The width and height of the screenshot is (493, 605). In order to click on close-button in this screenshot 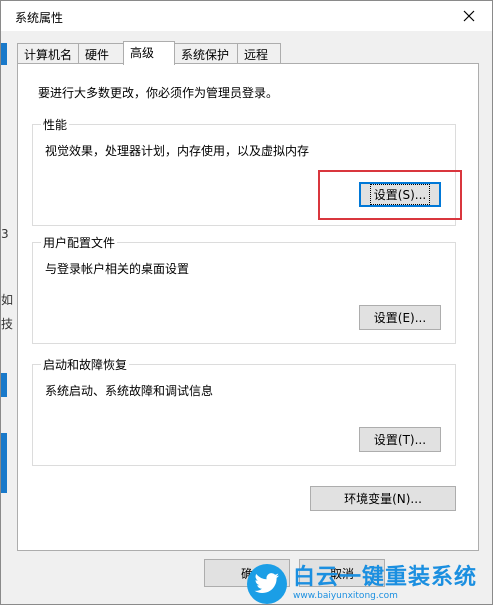, I will do `click(469, 16)`.